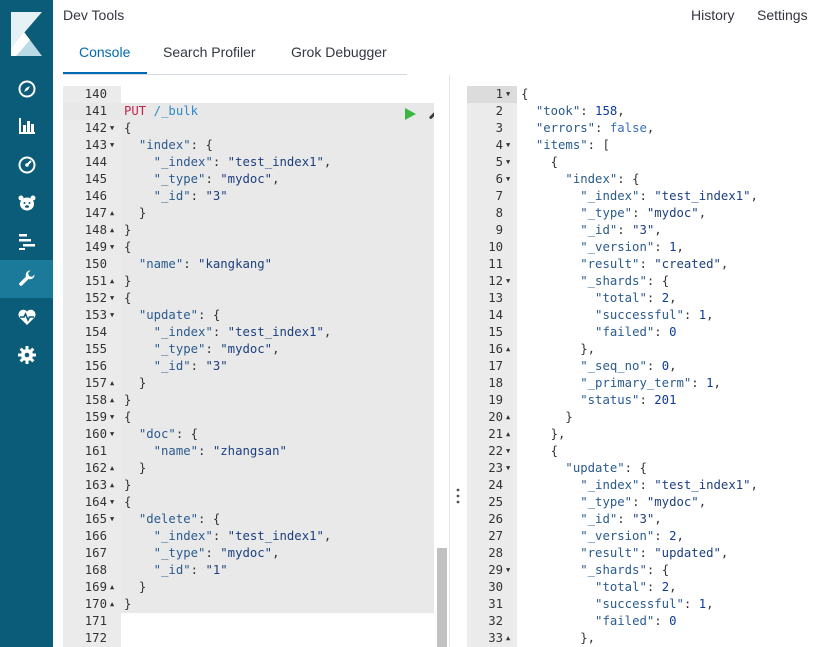  I want to click on nav-apm, so click(26, 241).